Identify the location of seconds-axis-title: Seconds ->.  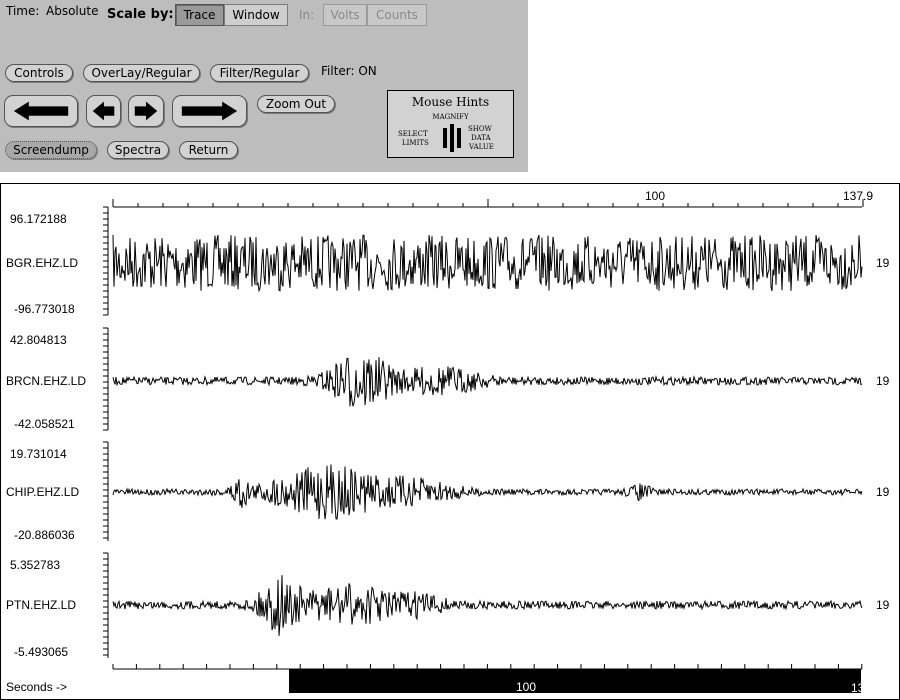
(36, 687).